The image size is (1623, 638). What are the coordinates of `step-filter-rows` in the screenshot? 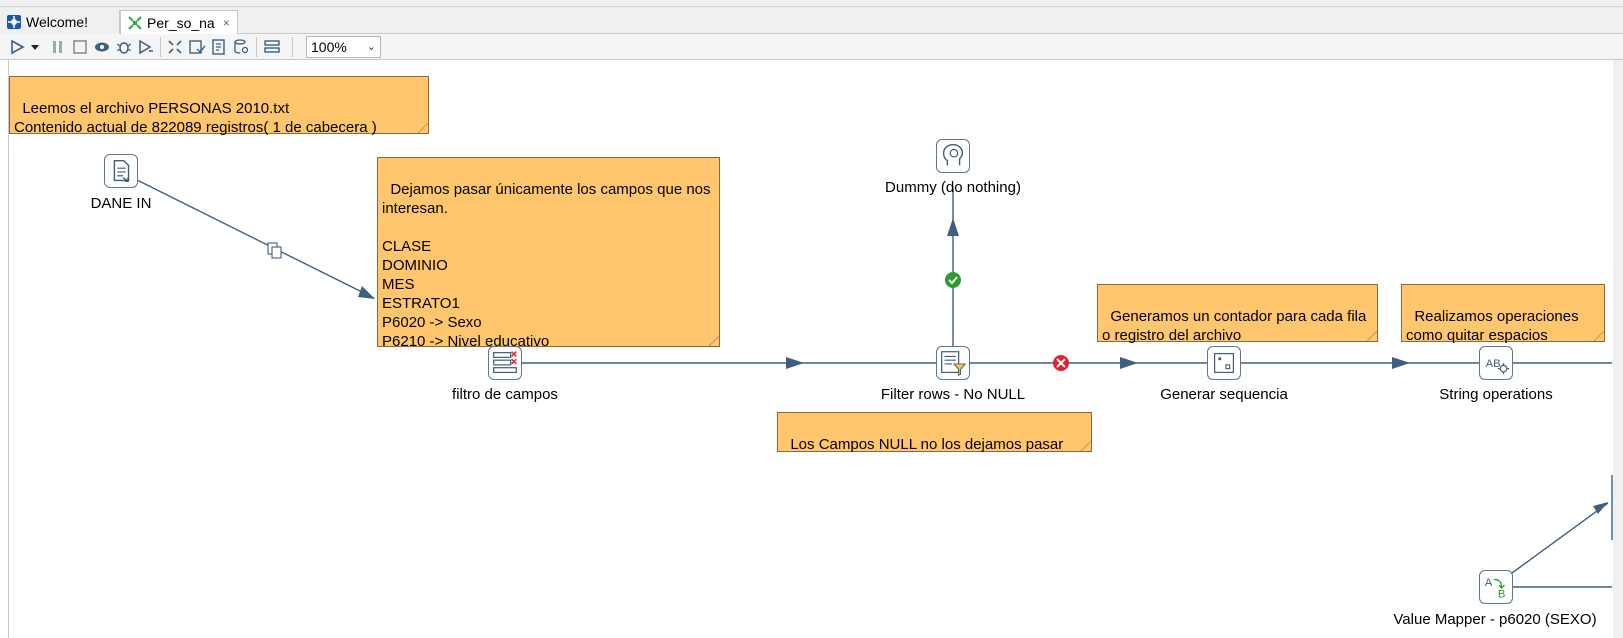 It's located at (953, 363).